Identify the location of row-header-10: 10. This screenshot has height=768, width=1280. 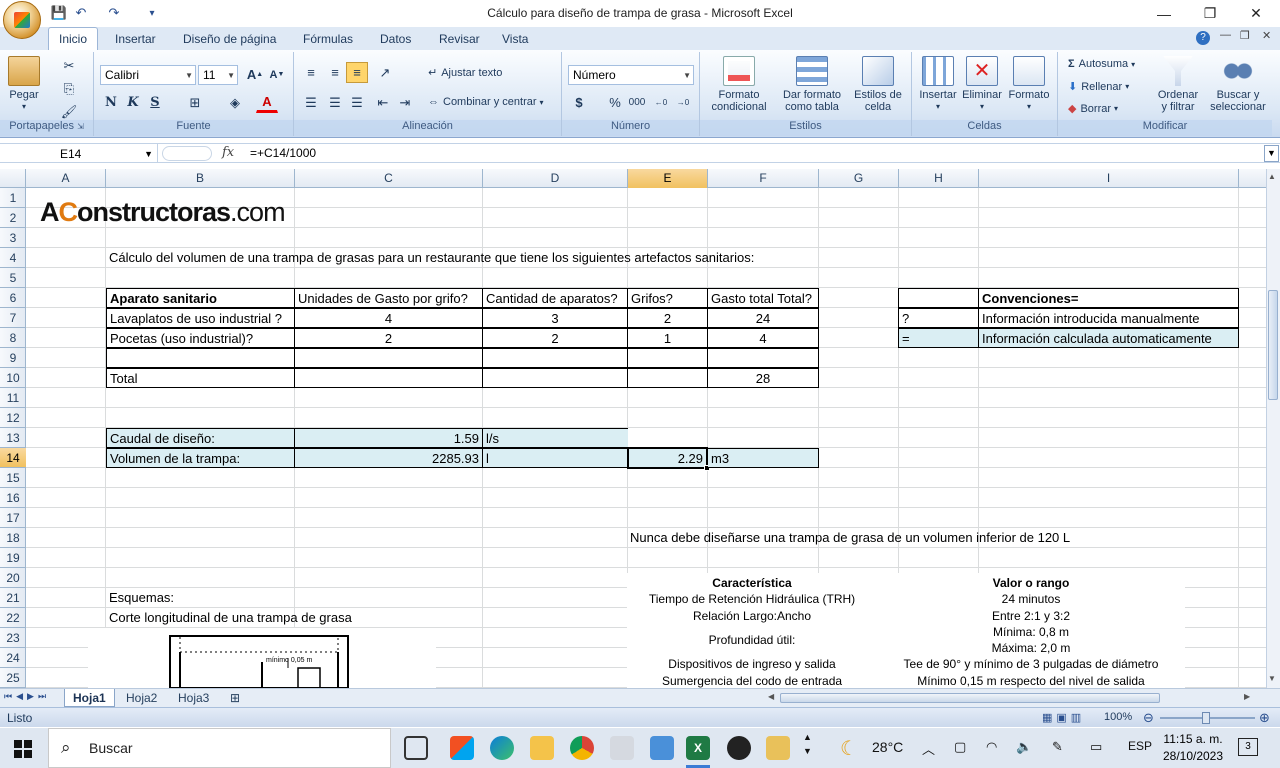
(13, 378).